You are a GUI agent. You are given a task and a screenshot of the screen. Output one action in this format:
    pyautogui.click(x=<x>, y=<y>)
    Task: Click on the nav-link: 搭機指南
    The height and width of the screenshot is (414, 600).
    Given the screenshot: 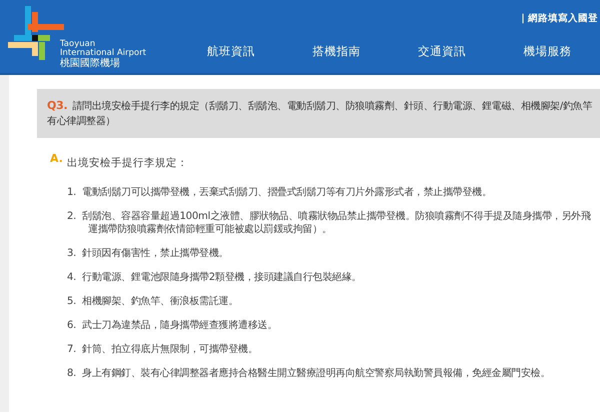 What is the action you would take?
    pyautogui.click(x=336, y=51)
    